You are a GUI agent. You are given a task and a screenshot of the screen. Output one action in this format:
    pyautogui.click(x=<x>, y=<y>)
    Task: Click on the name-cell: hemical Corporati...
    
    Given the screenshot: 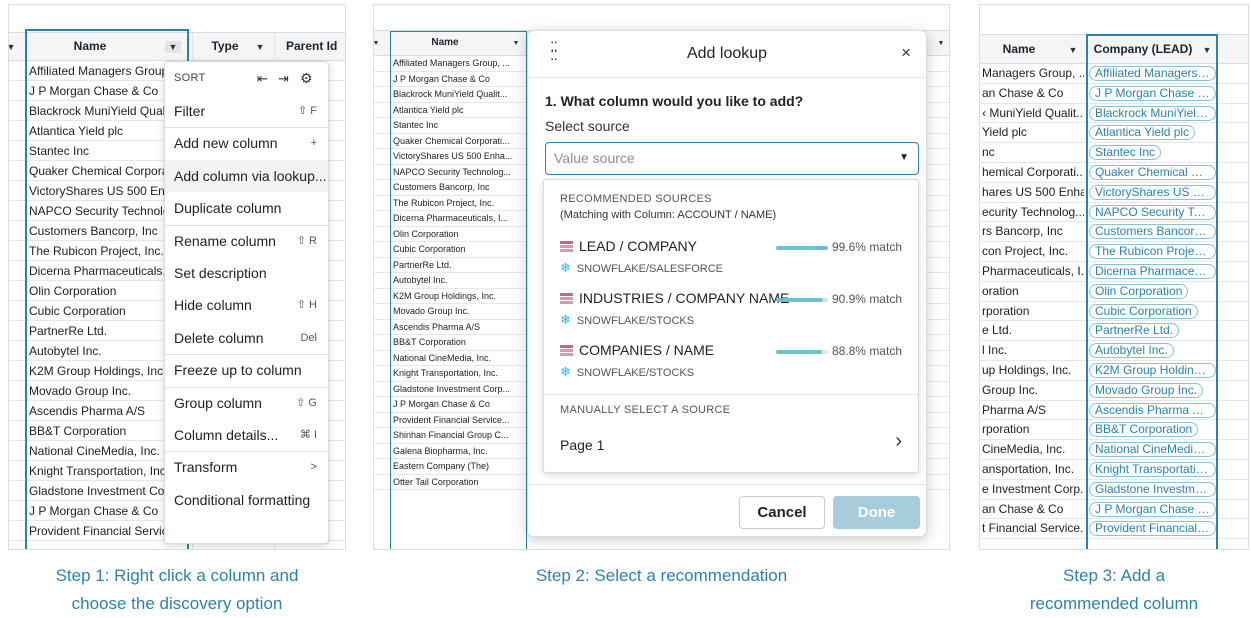 What is the action you would take?
    pyautogui.click(x=1033, y=173)
    